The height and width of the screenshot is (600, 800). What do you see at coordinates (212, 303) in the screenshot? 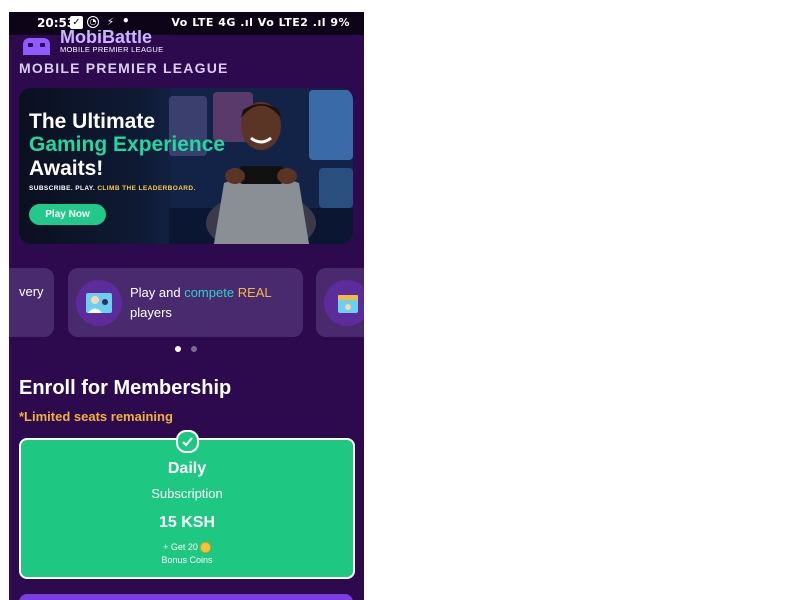
I see `carousel-card-current-text: Play and compete REAL players` at bounding box center [212, 303].